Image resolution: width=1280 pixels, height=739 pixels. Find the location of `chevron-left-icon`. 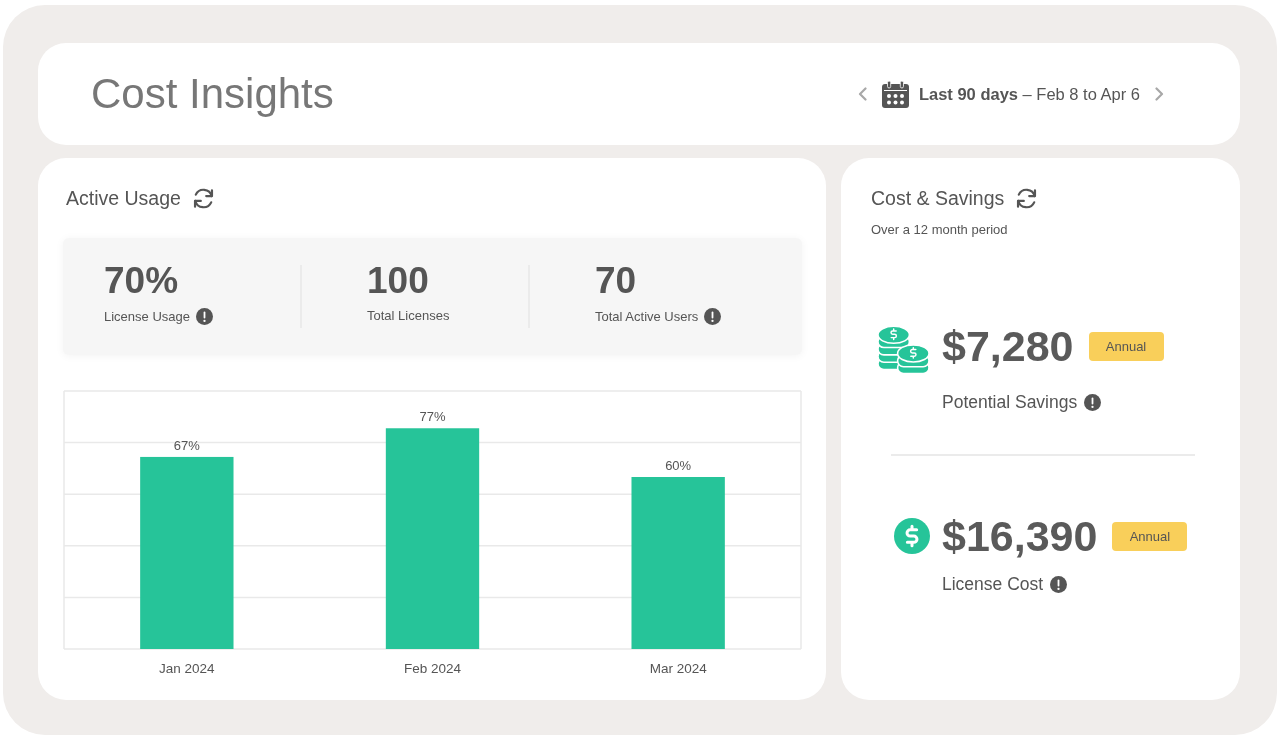

chevron-left-icon is located at coordinates (862, 94).